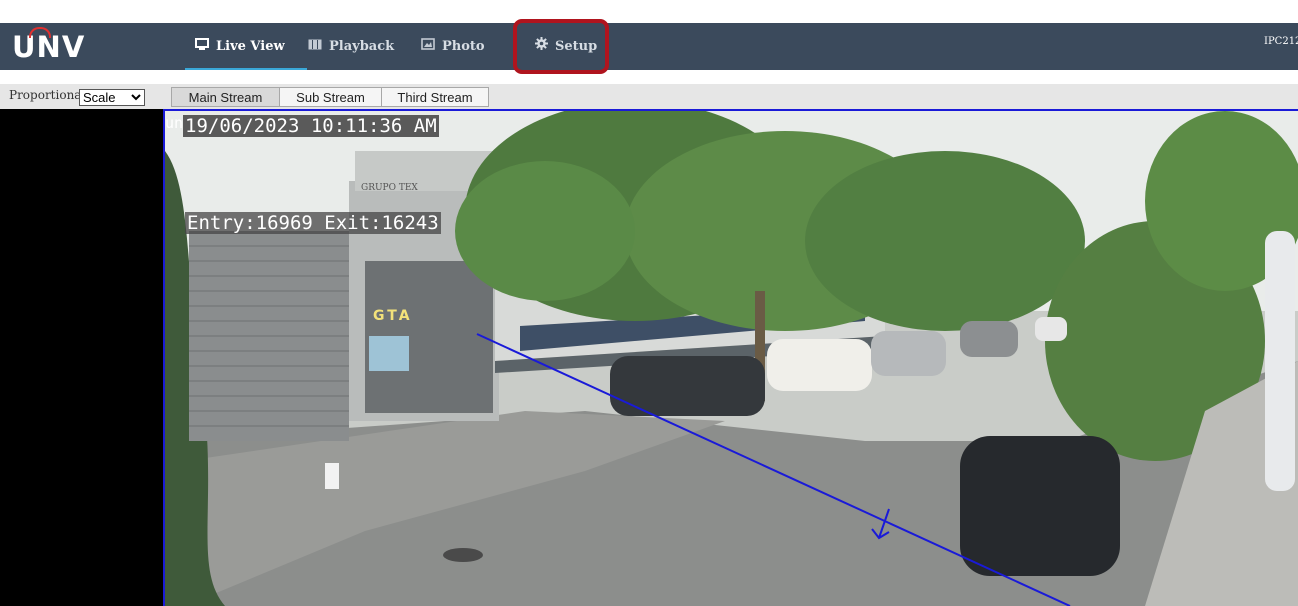 The image size is (1298, 606). Describe the element at coordinates (225, 97) in the screenshot. I see `tab-main-stream: Main Stream` at that location.